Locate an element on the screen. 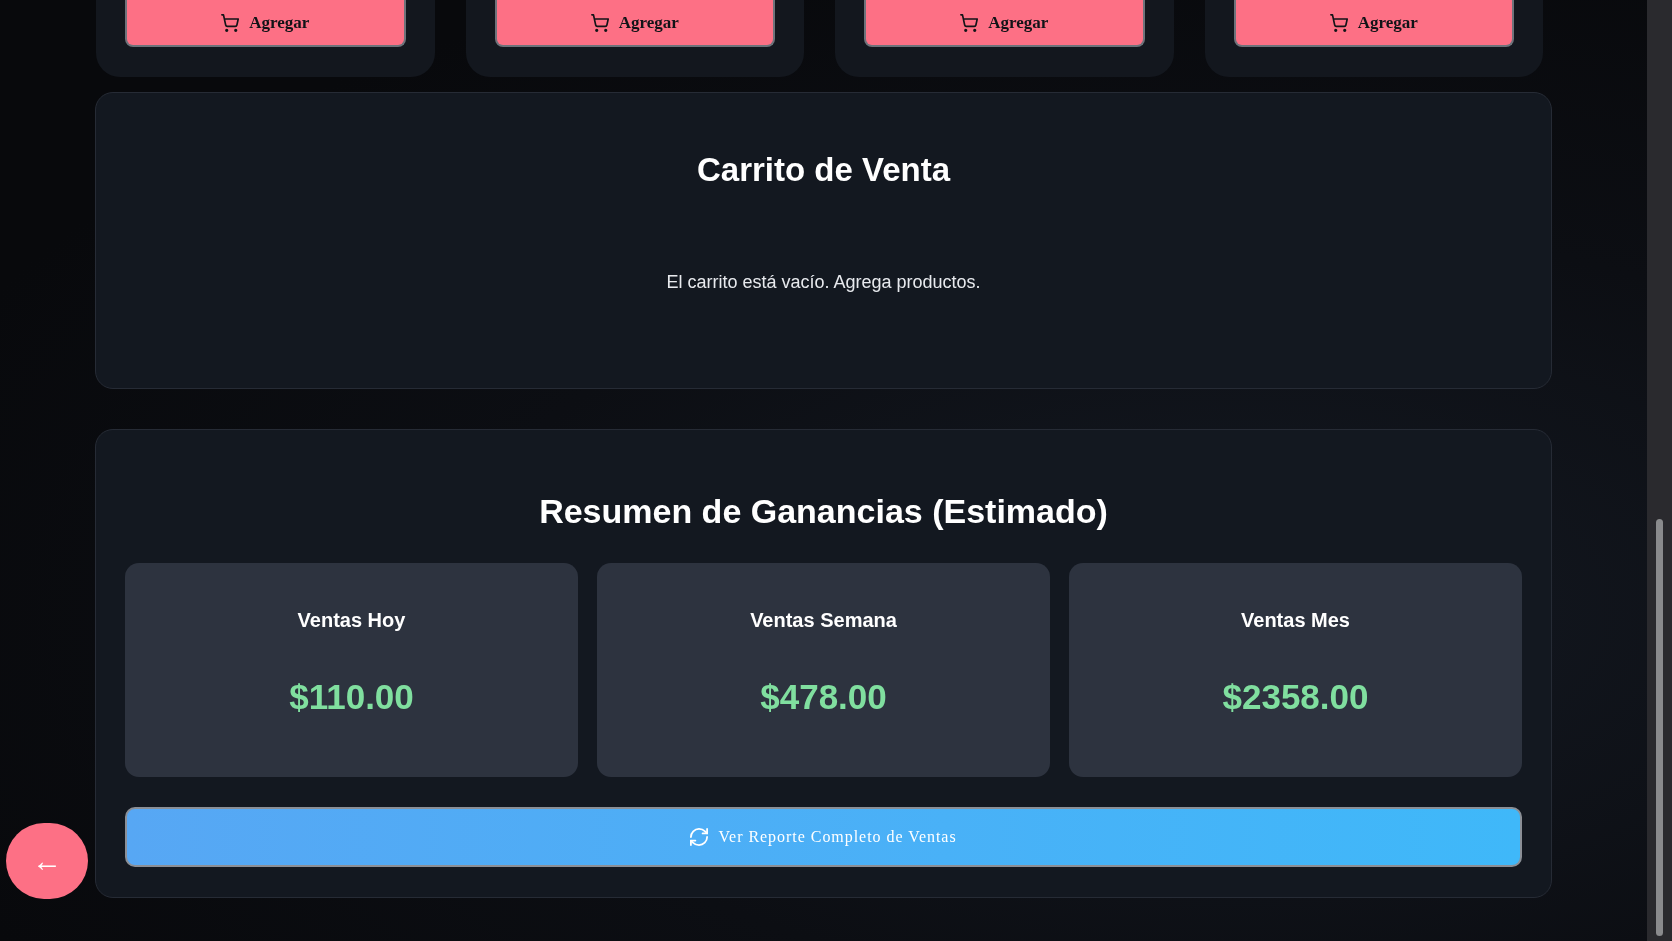 This screenshot has width=1672, height=941. stat-value: $2358.00 is located at coordinates (1295, 697).